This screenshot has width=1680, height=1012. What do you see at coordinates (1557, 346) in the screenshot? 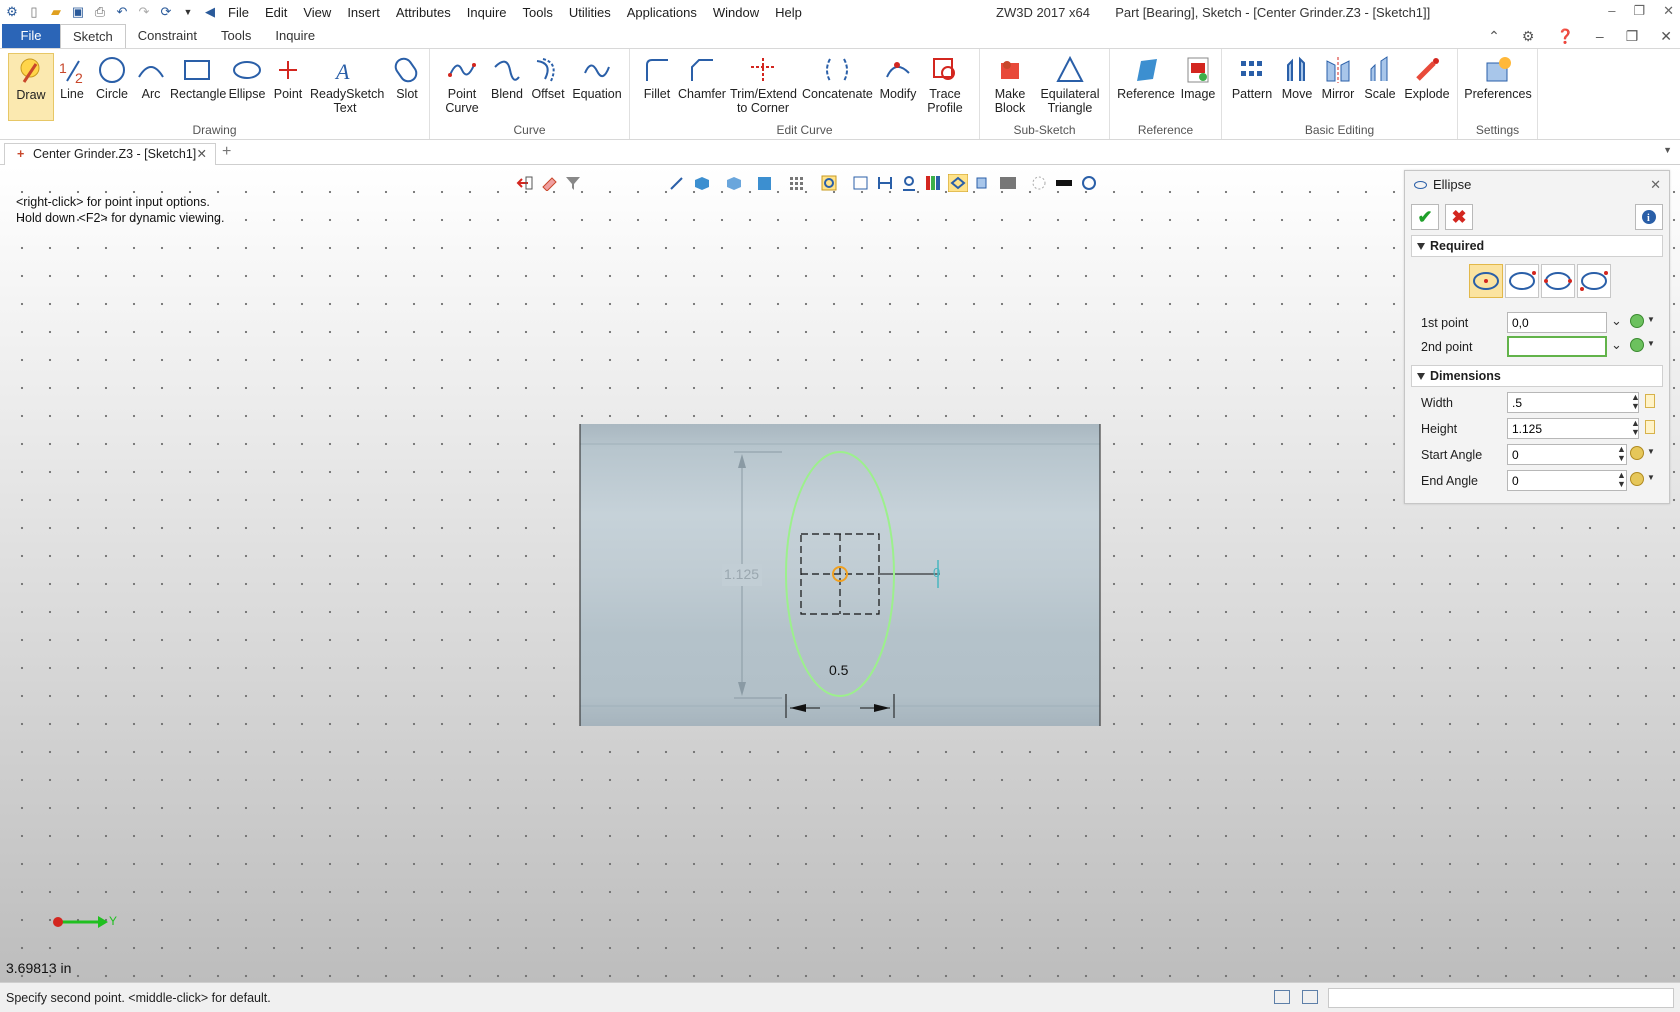
I see `second-point-input` at bounding box center [1557, 346].